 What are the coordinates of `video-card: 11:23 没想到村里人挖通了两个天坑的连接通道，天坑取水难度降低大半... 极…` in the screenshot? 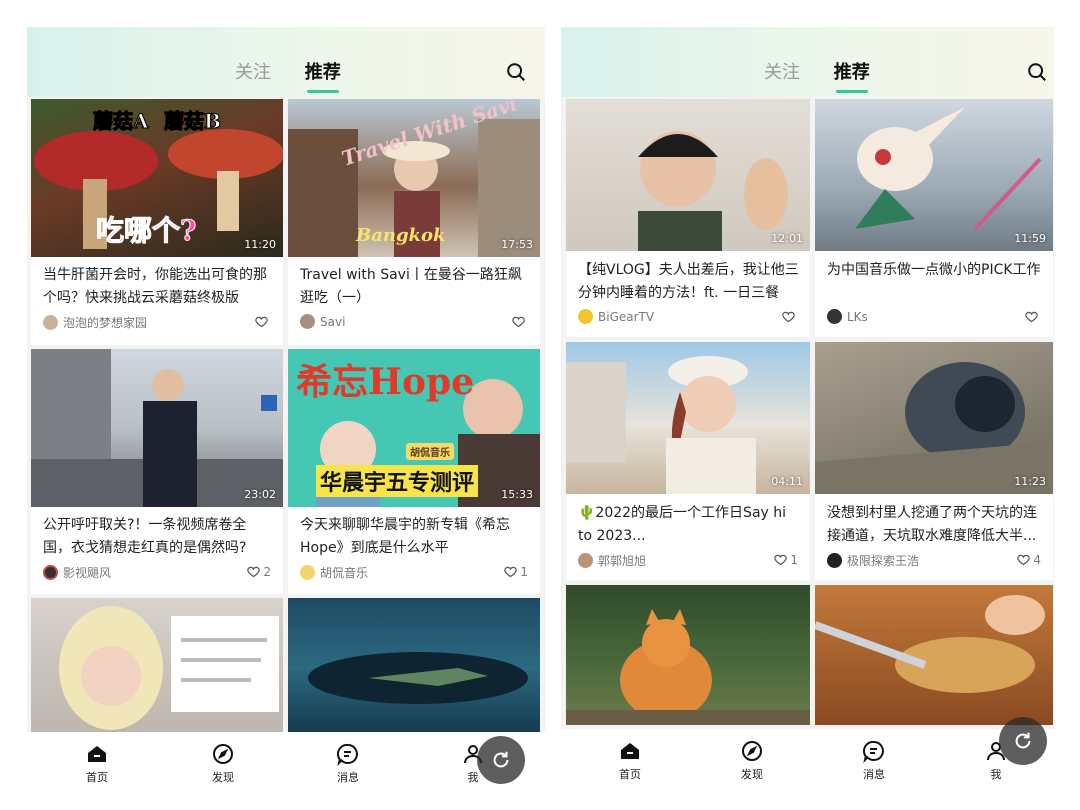 It's located at (934, 461).